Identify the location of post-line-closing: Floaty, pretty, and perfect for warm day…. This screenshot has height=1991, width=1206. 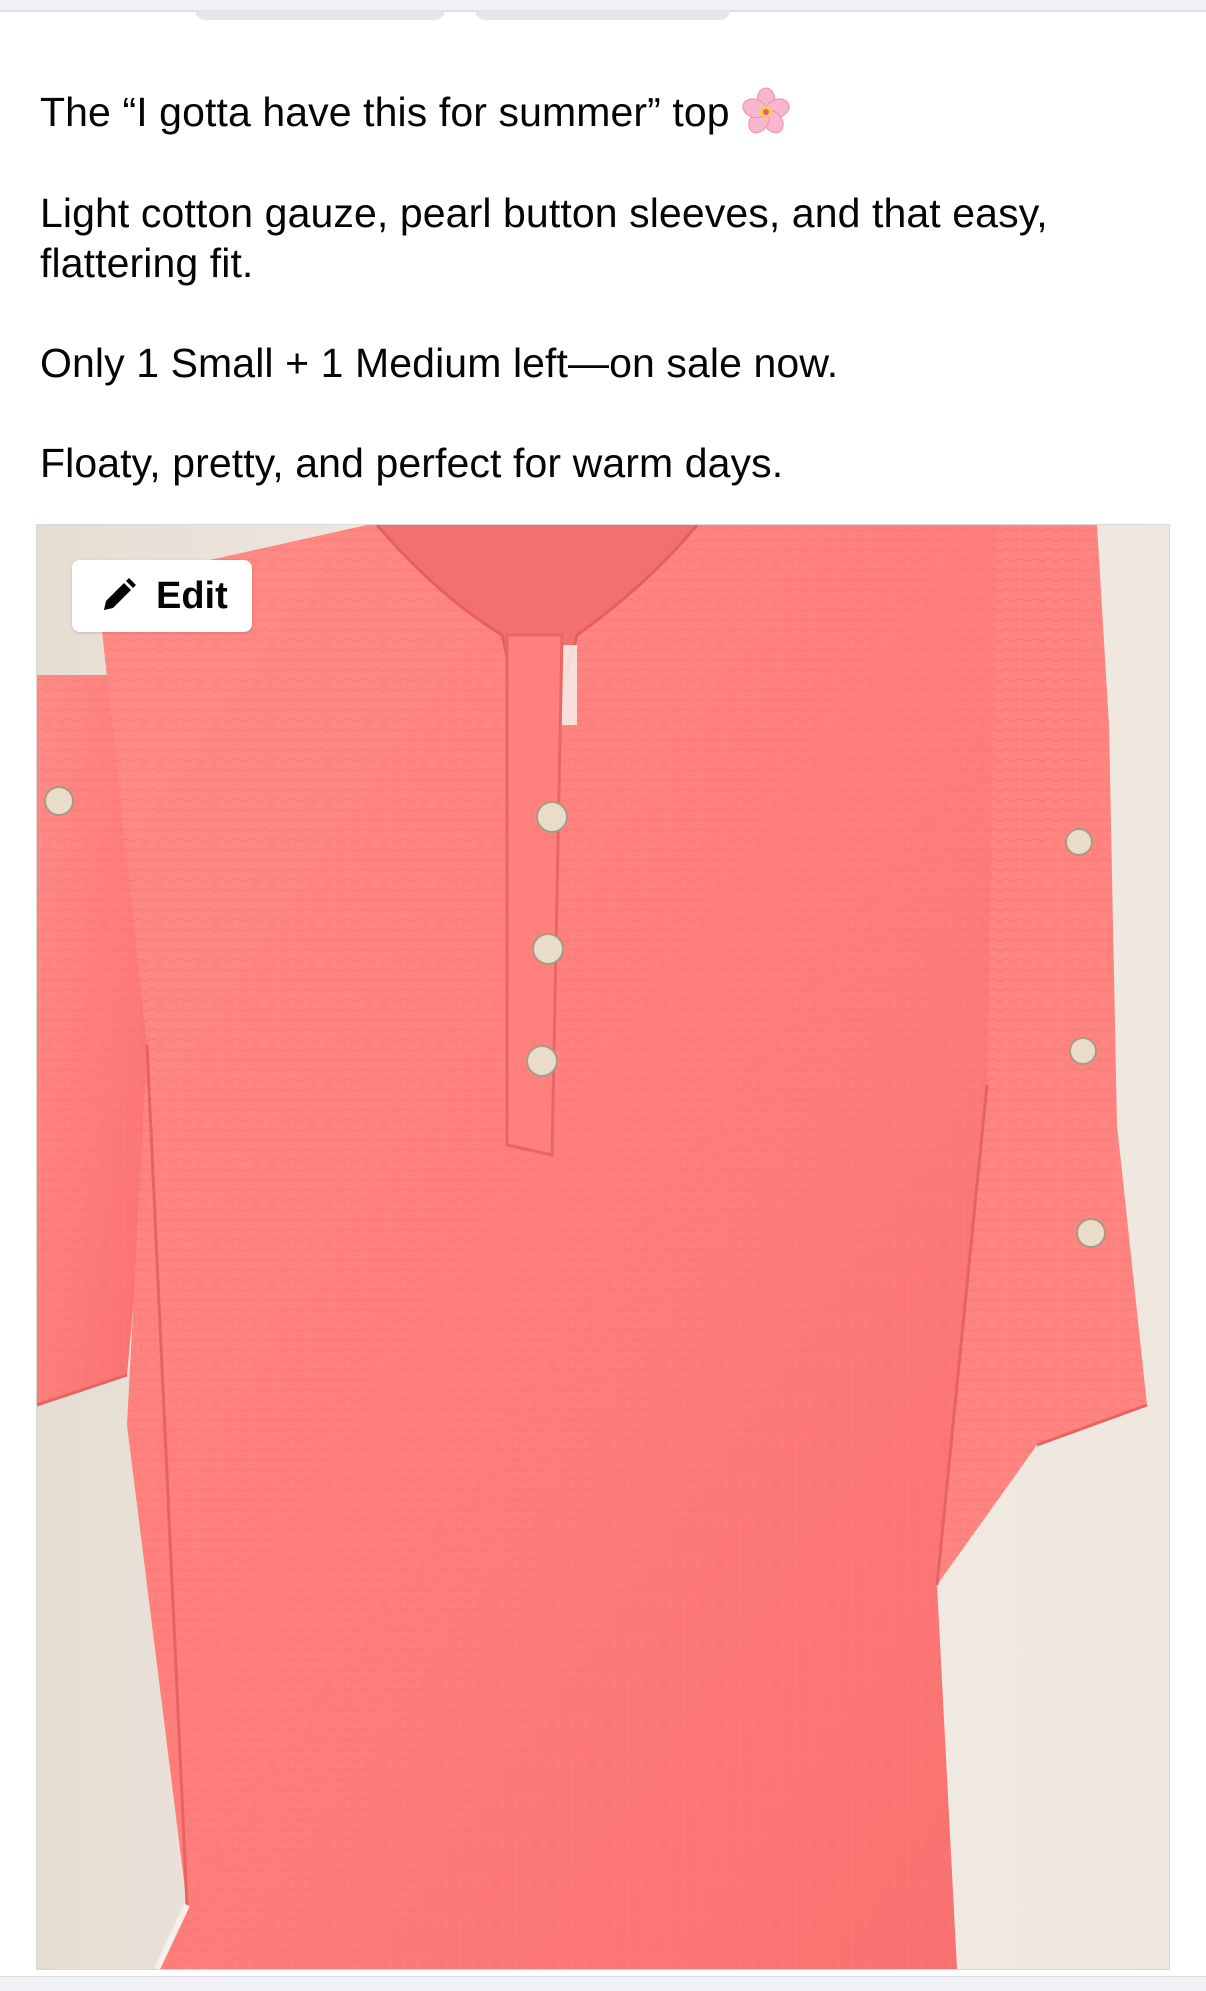
(412, 463).